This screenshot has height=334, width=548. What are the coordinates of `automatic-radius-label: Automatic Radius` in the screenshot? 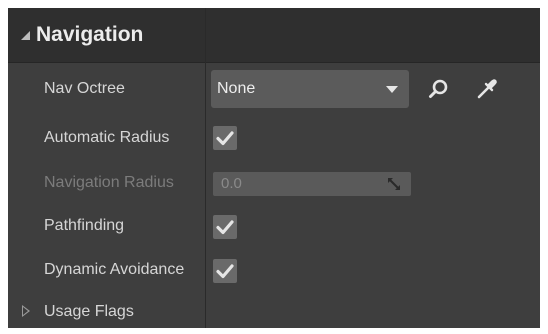 It's located at (107, 137).